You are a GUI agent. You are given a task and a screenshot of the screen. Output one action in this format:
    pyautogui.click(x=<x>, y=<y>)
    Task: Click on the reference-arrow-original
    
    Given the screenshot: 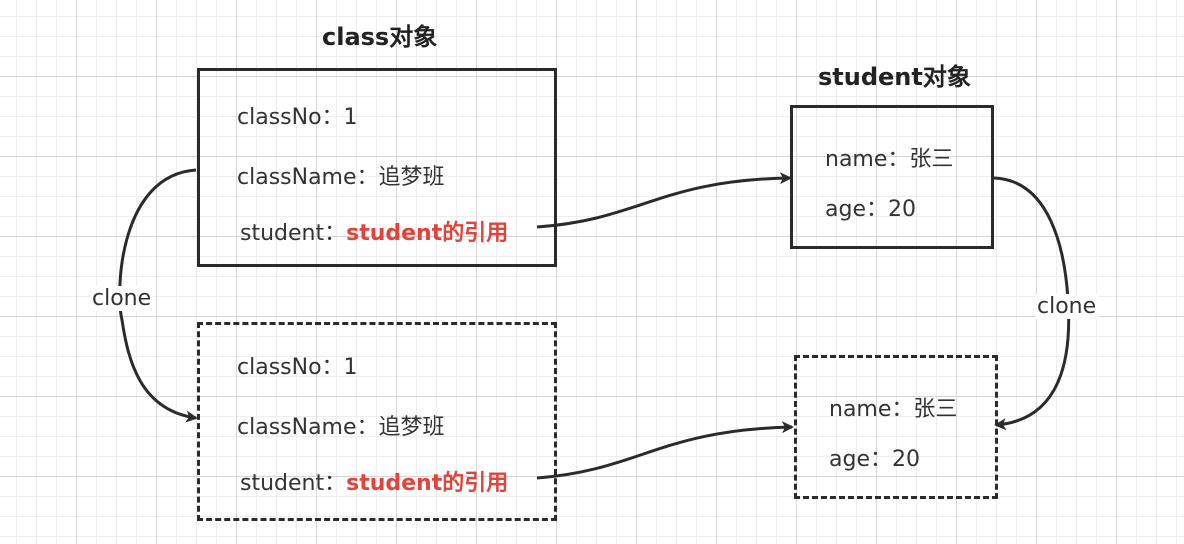 What is the action you would take?
    pyautogui.click(x=664, y=200)
    